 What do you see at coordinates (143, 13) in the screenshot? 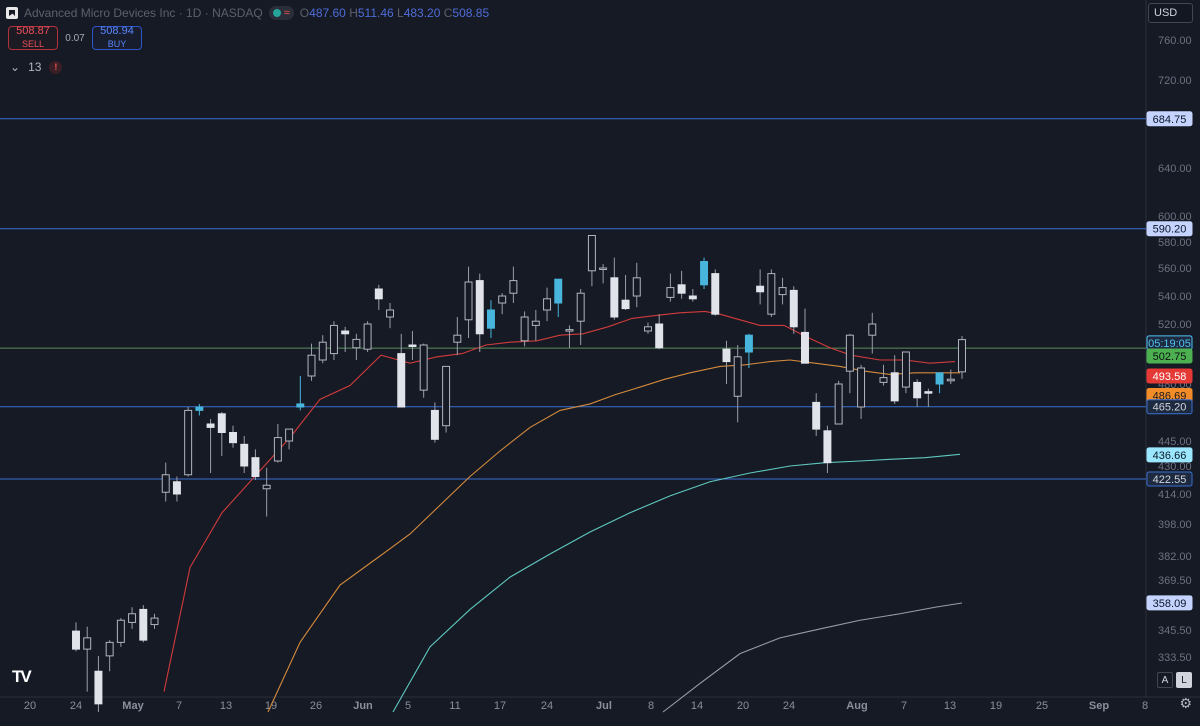
I see `symbol-title: Advanced Micro Devices Inc · 1D · NASDAQ` at bounding box center [143, 13].